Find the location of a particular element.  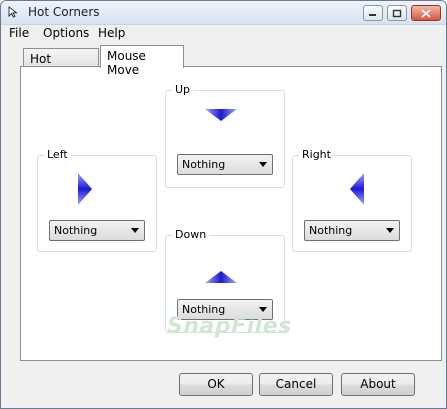

left-action-value: Nothing is located at coordinates (76, 230).